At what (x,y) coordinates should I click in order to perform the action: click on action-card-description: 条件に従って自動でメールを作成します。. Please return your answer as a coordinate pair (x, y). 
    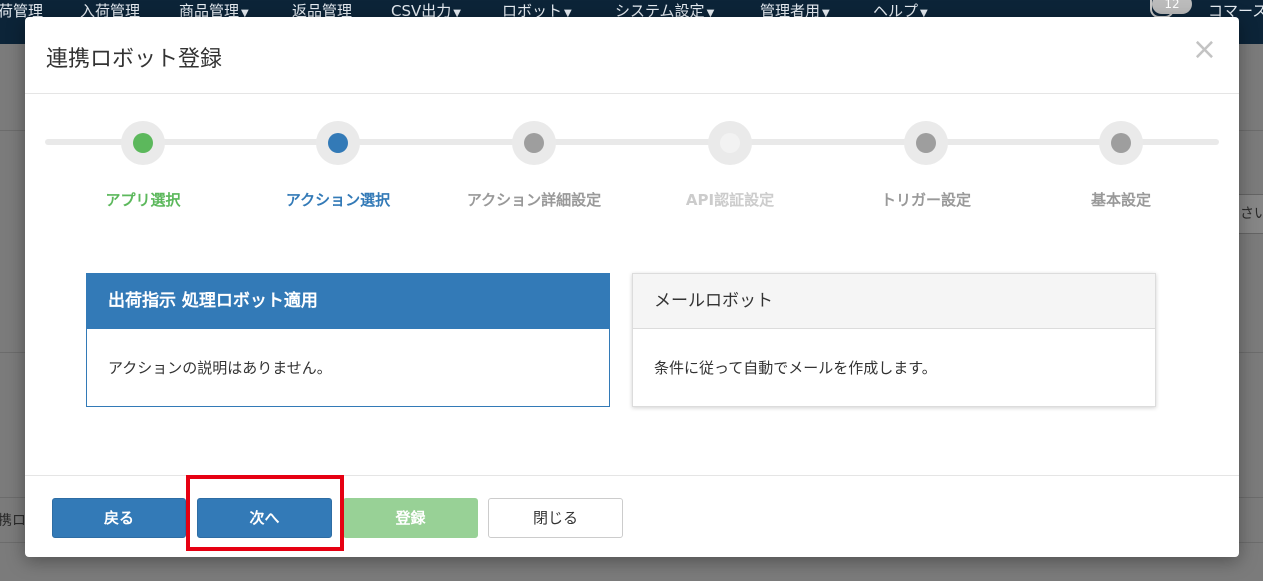
    Looking at the image, I should click on (795, 368).